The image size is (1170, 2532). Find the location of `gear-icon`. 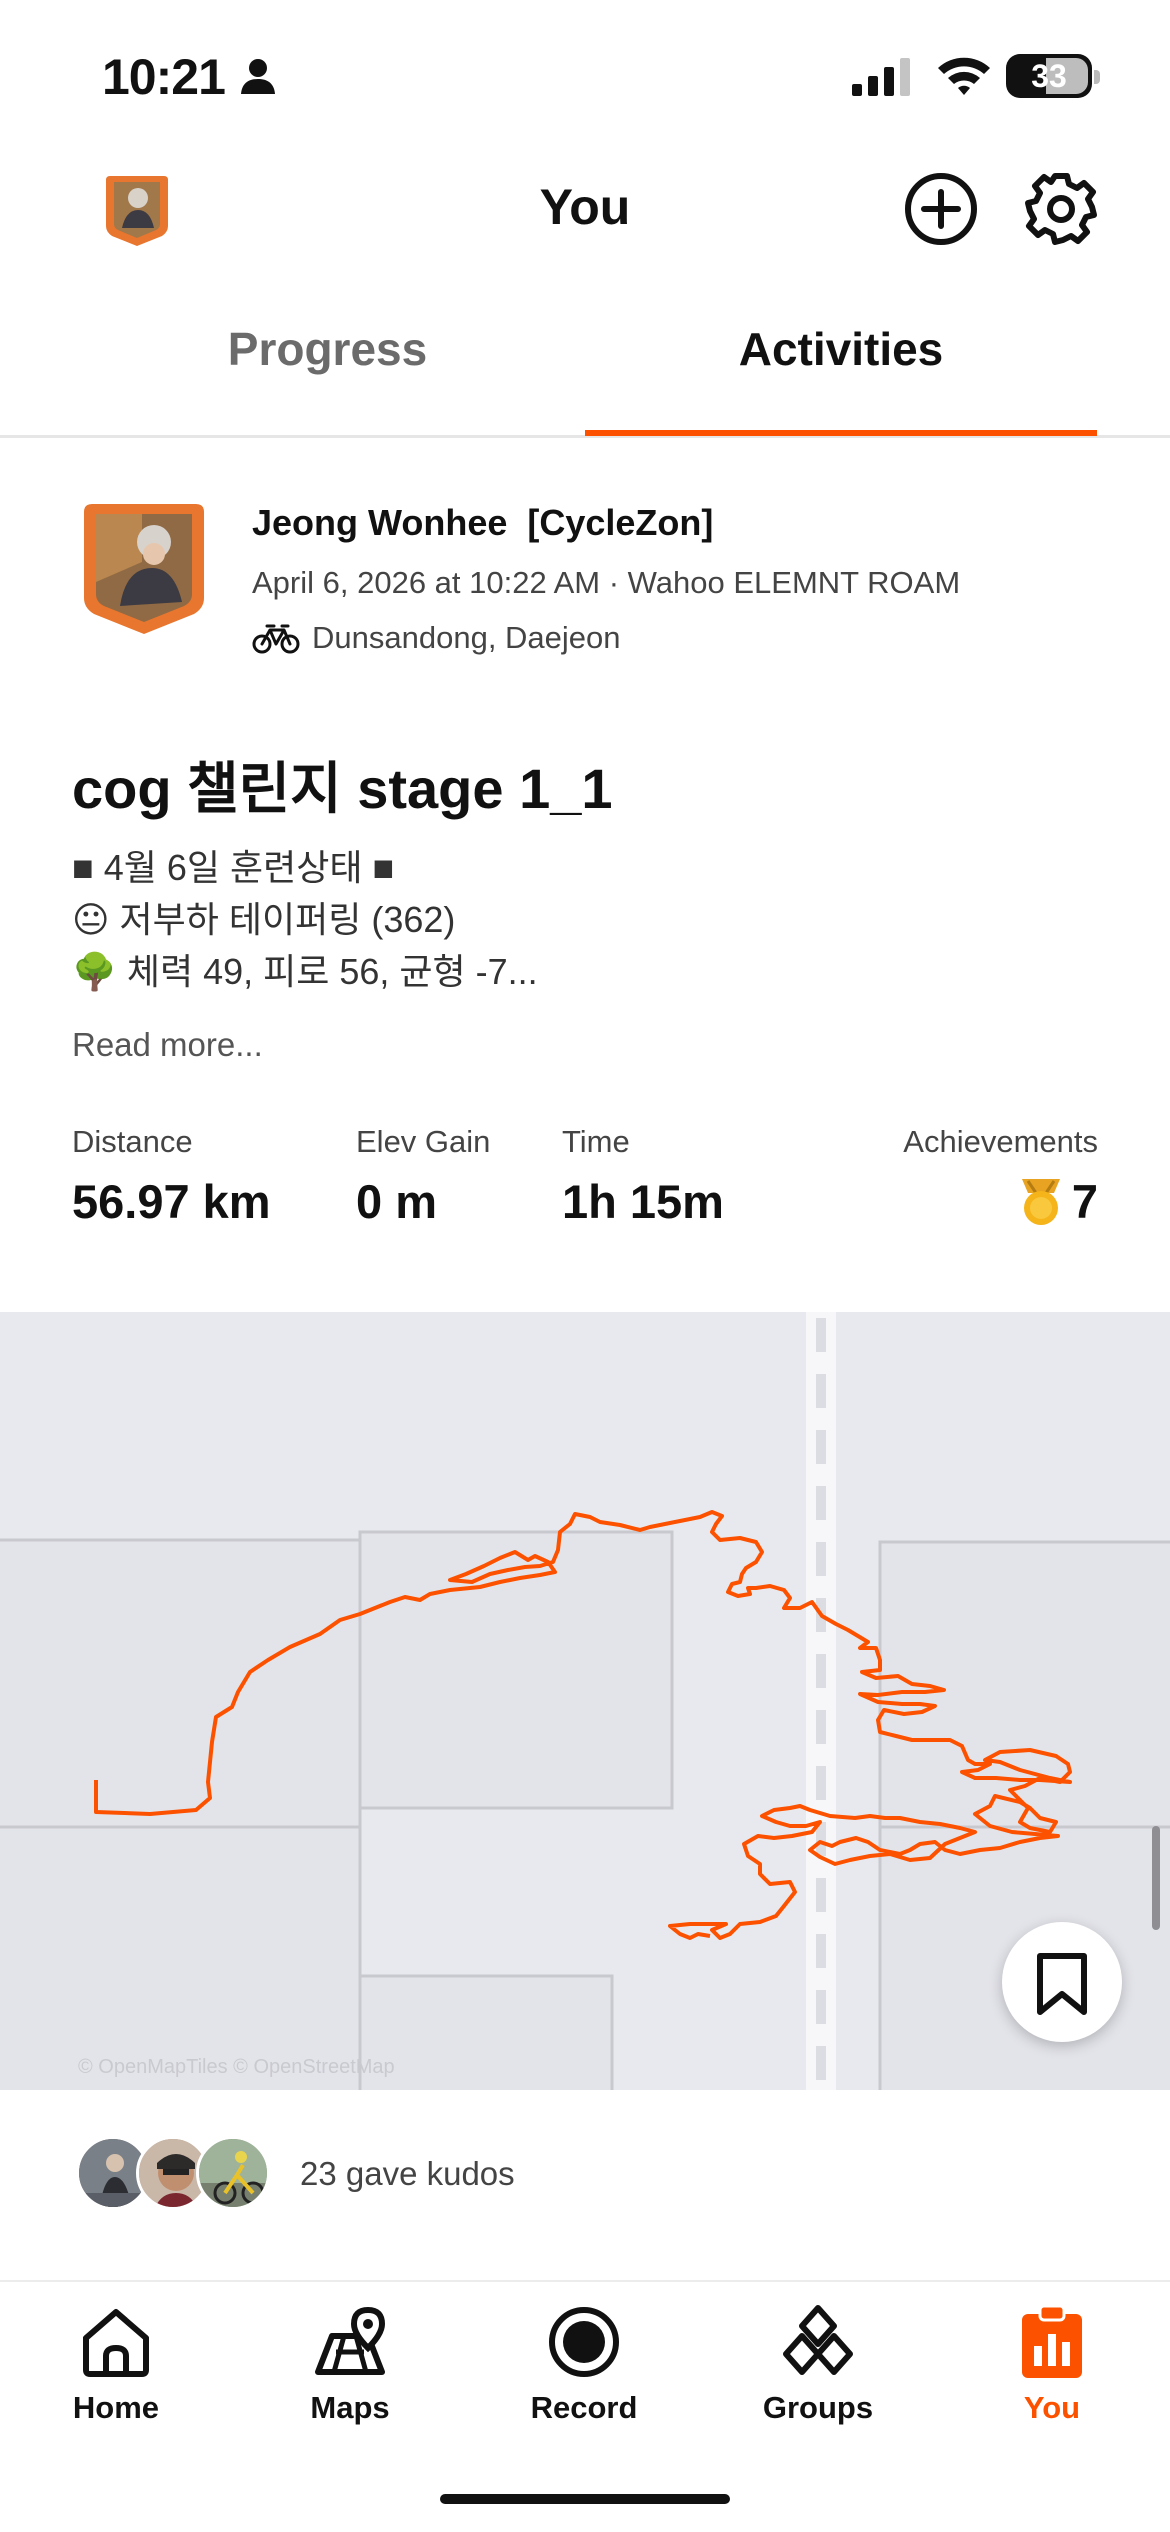

gear-icon is located at coordinates (1061, 211).